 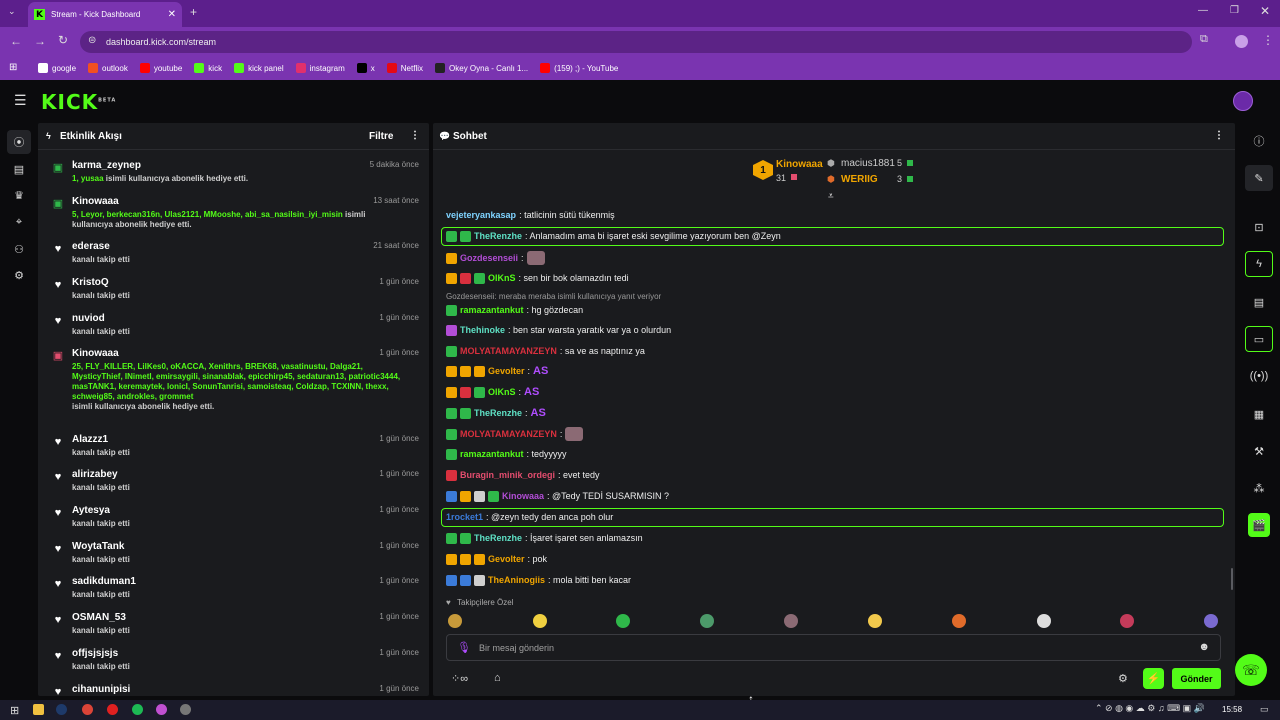 What do you see at coordinates (1259, 339) in the screenshot?
I see `chat-icon: ▭` at bounding box center [1259, 339].